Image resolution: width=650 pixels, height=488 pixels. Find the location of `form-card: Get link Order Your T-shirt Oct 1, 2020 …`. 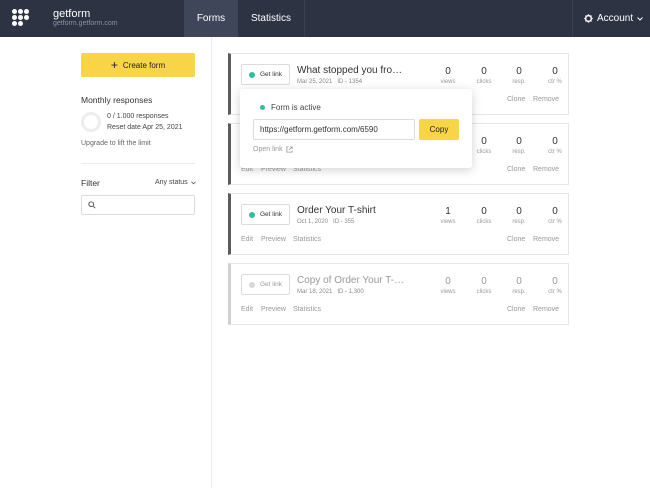

form-card: Get link Order Your T-shirt Oct 1, 2020 … is located at coordinates (398, 224).